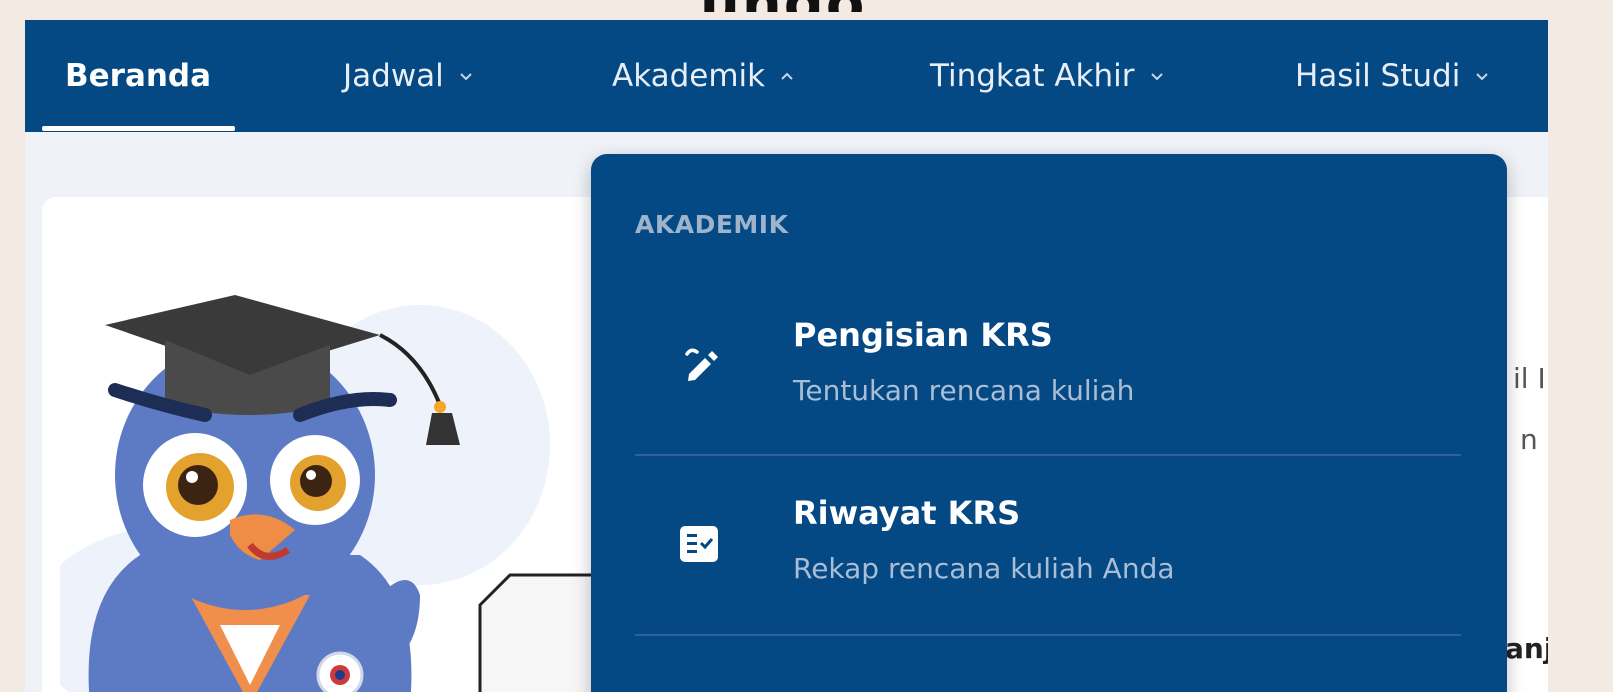 The height and width of the screenshot is (692, 1613). Describe the element at coordinates (699, 544) in the screenshot. I see `checklist-icon` at that location.